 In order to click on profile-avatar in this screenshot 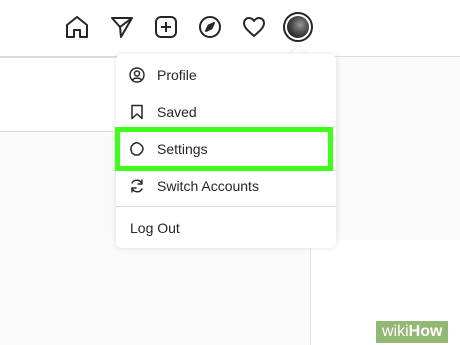, I will do `click(298, 27)`.